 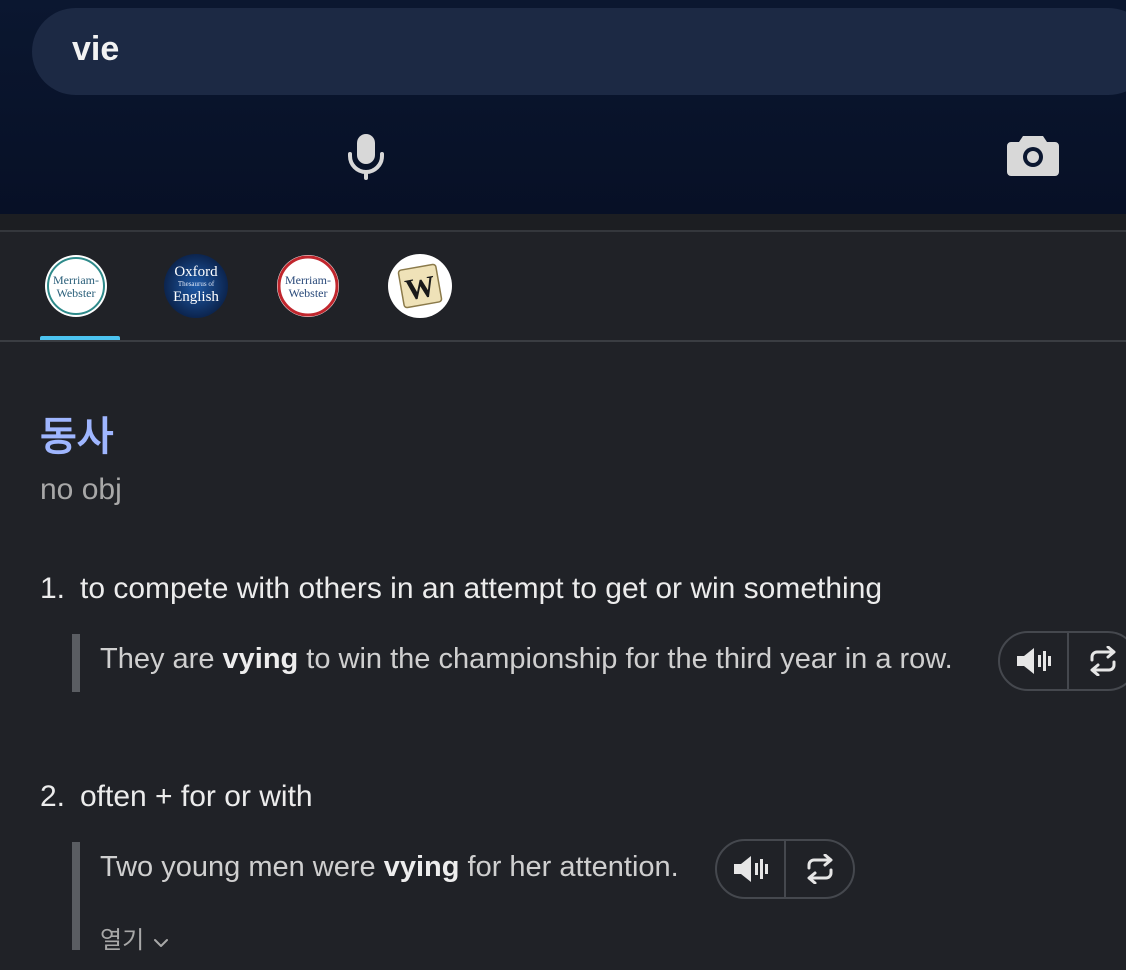 I want to click on tab-merriam-webster-2: Merriam- Webster, so click(x=308, y=286).